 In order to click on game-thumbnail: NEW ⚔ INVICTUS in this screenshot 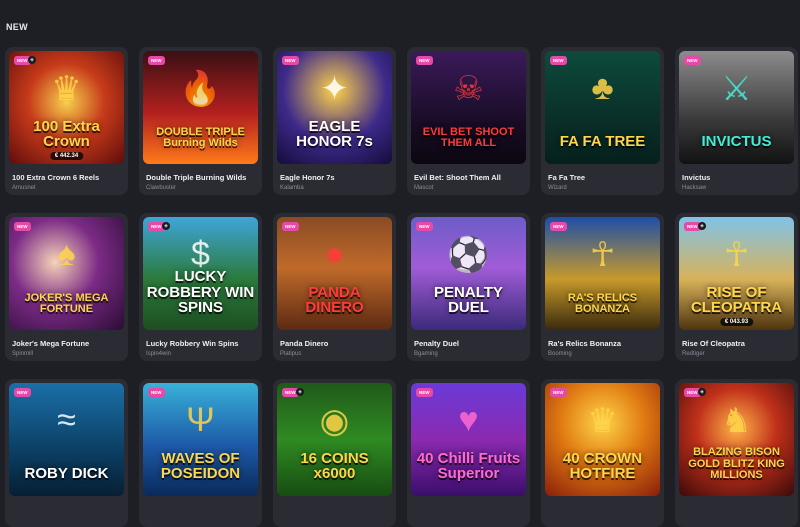, I will do `click(736, 107)`.